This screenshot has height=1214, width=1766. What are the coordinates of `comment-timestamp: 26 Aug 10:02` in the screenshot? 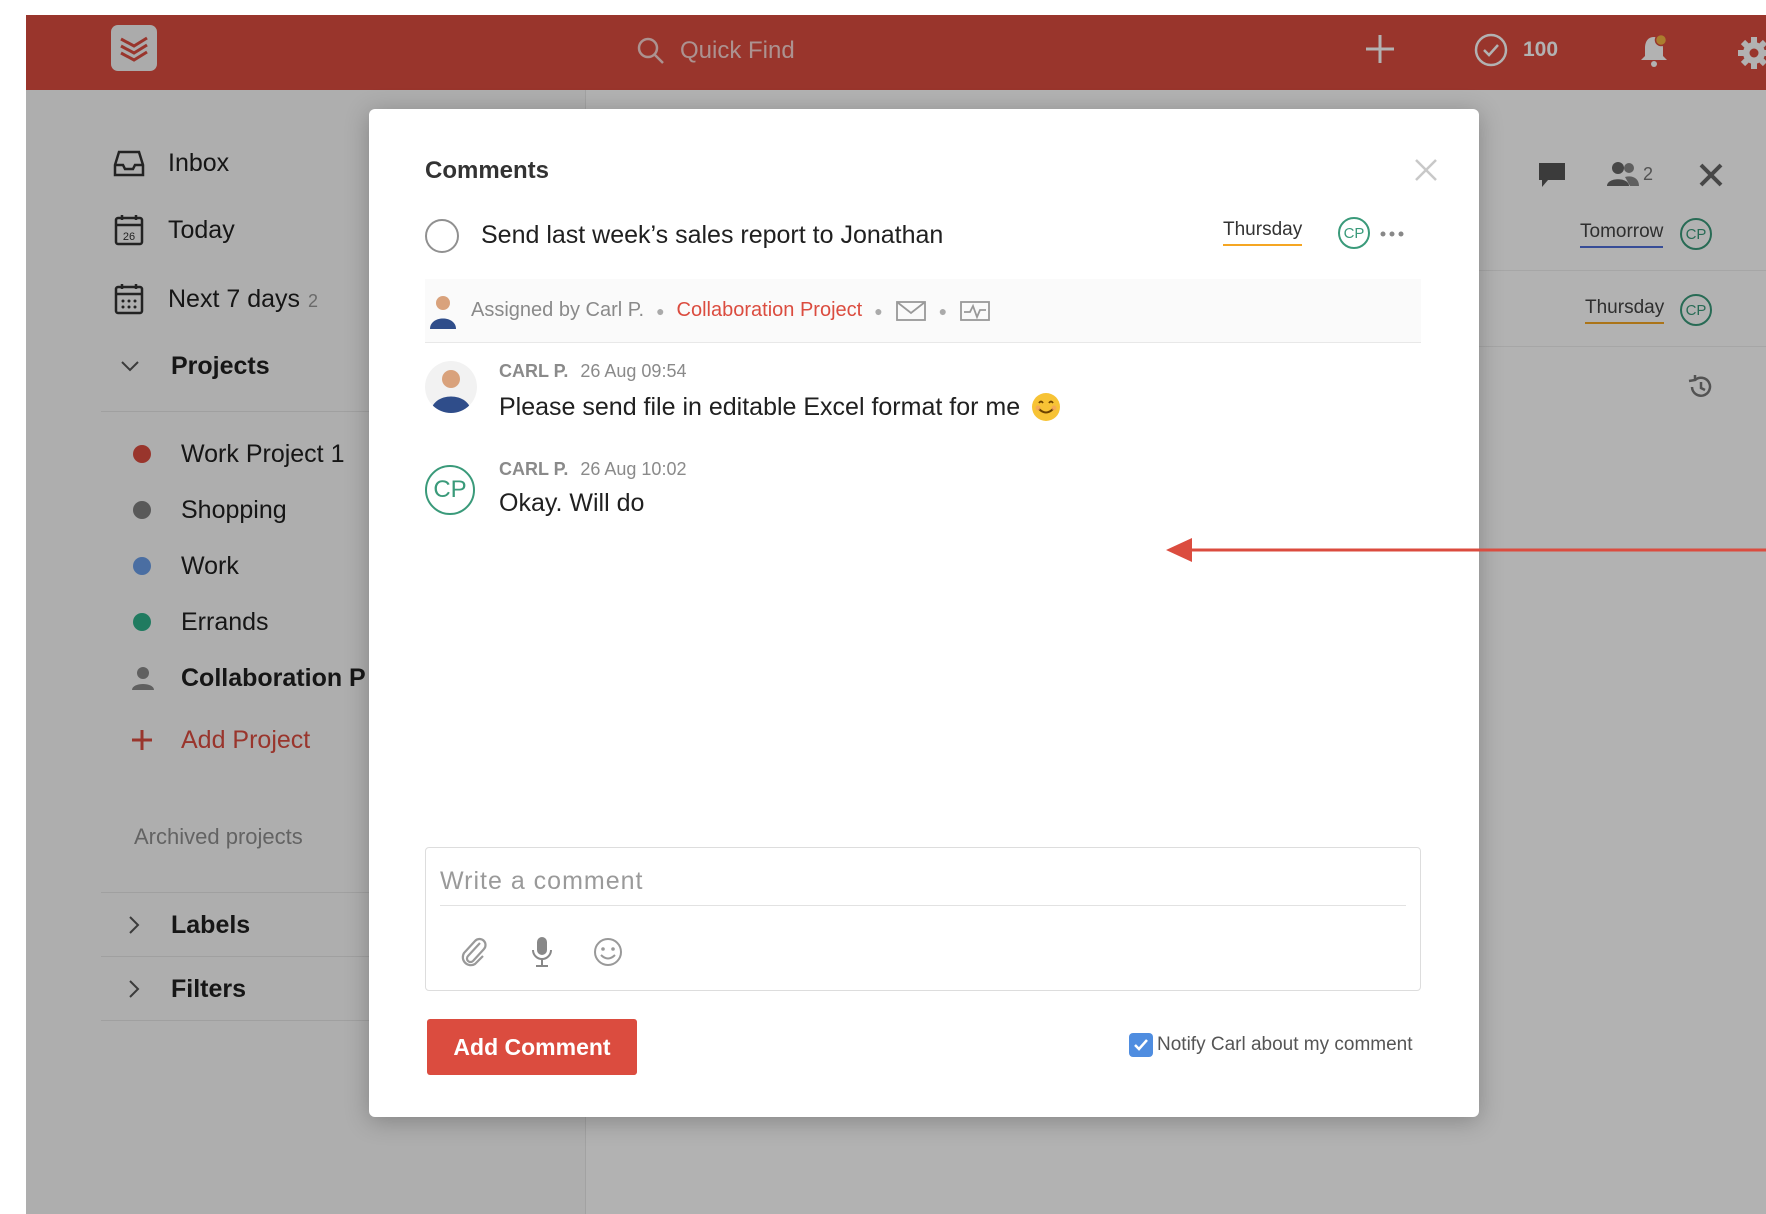 It's located at (633, 469).